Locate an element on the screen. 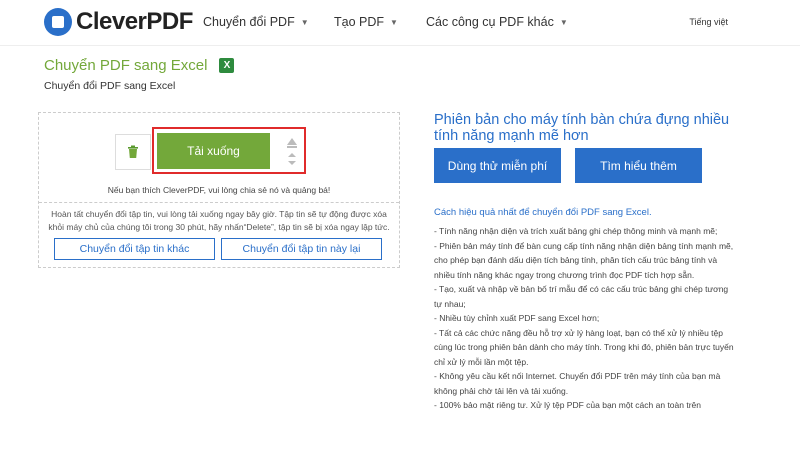 This screenshot has width=800, height=453. trash-icon is located at coordinates (133, 151).